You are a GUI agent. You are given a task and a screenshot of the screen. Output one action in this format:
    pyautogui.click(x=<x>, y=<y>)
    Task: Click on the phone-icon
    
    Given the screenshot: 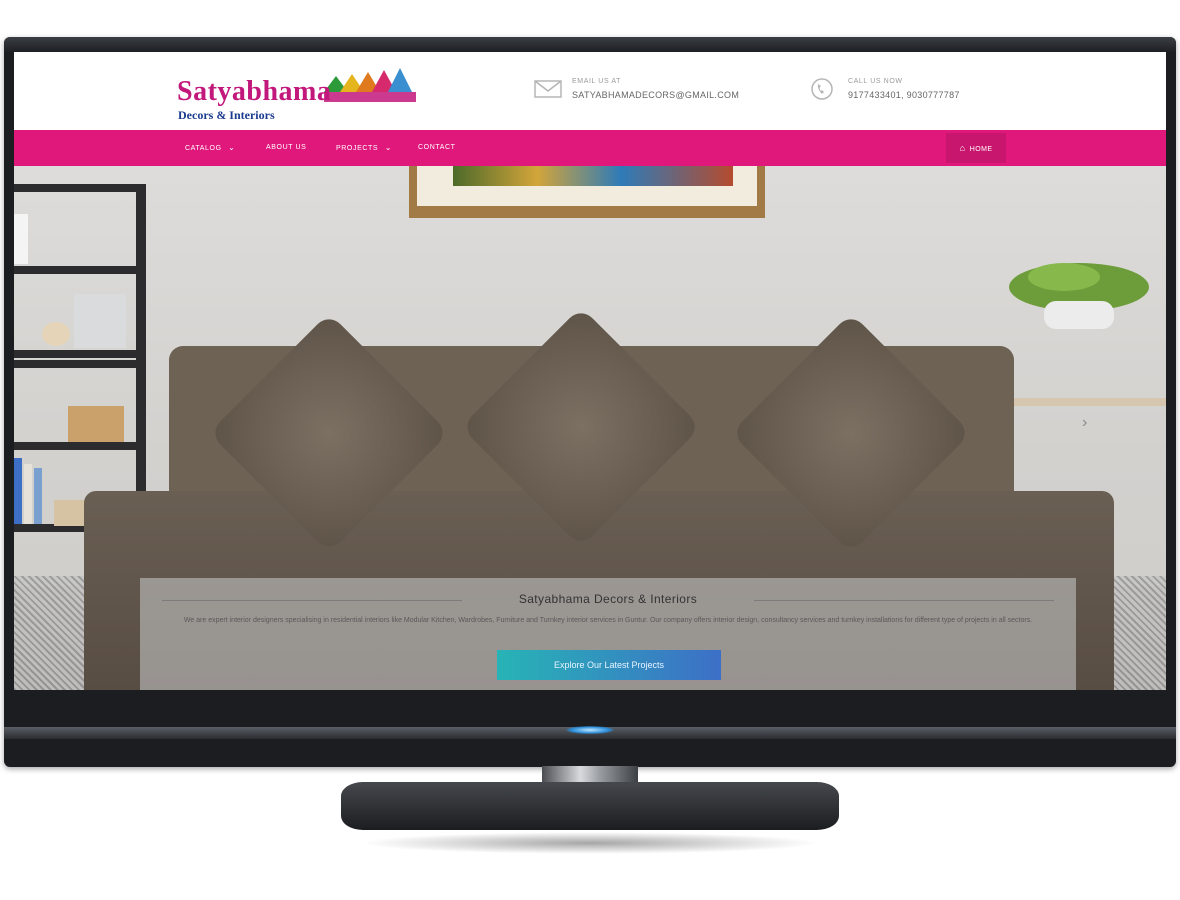 What is the action you would take?
    pyautogui.click(x=822, y=89)
    